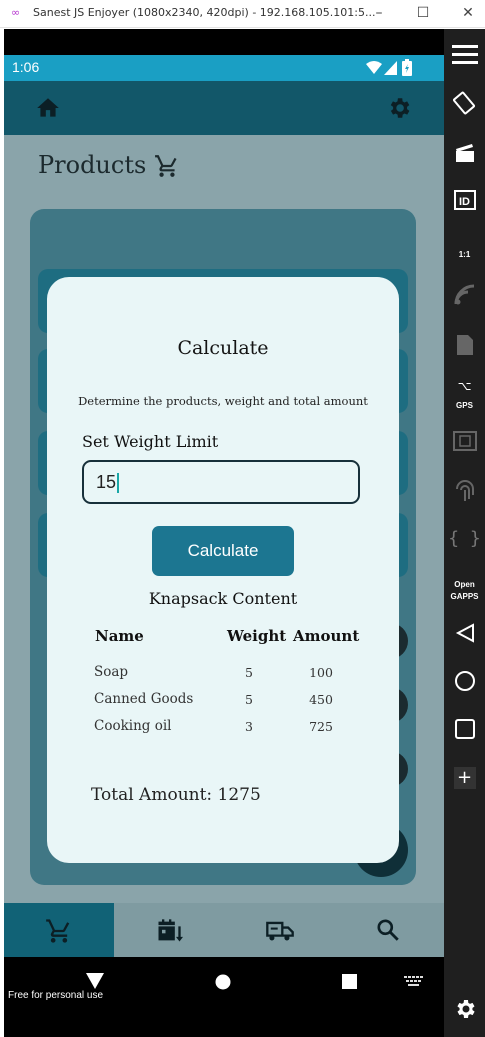 The height and width of the screenshot is (1037, 485). Describe the element at coordinates (257, 636) in the screenshot. I see `column-header-weight: Weight` at that location.